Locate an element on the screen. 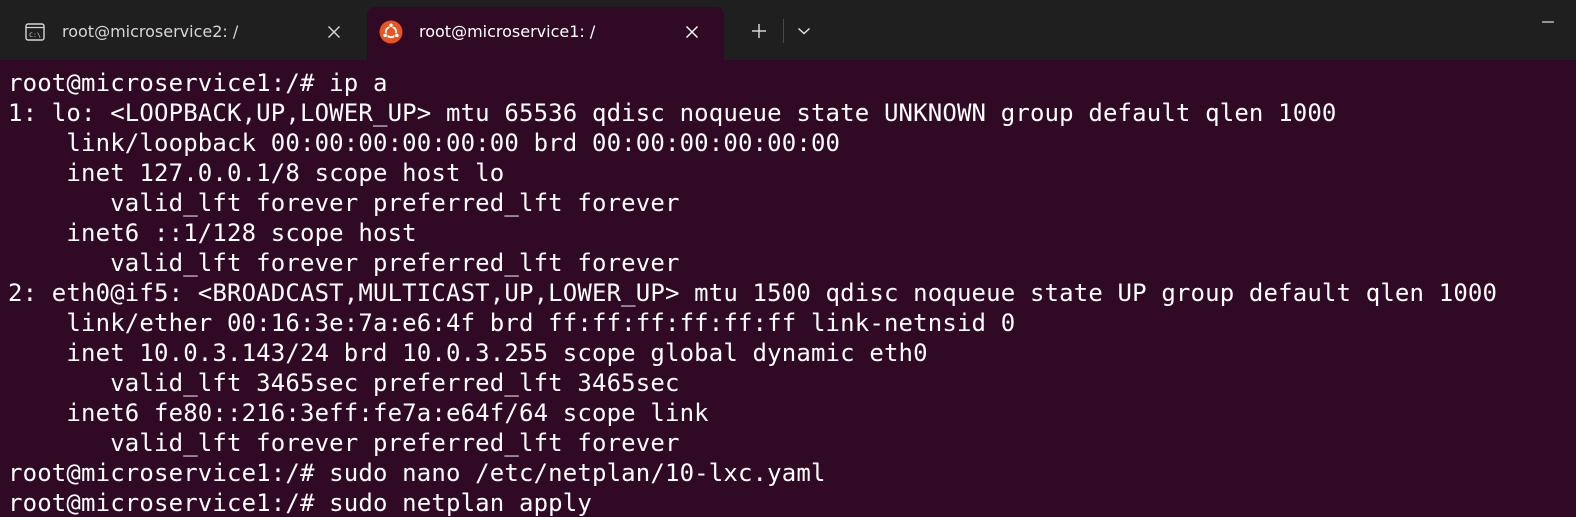 The height and width of the screenshot is (517, 1576). chevron-down-icon is located at coordinates (804, 31).